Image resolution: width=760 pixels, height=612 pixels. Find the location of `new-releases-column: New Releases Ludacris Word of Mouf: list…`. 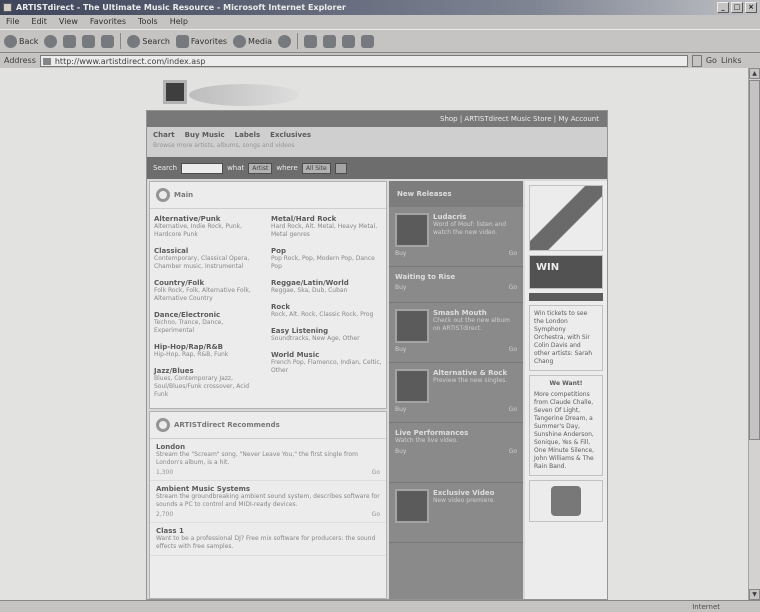

new-releases-column: New Releases Ludacris Word of Mouf: list… is located at coordinates (456, 390).